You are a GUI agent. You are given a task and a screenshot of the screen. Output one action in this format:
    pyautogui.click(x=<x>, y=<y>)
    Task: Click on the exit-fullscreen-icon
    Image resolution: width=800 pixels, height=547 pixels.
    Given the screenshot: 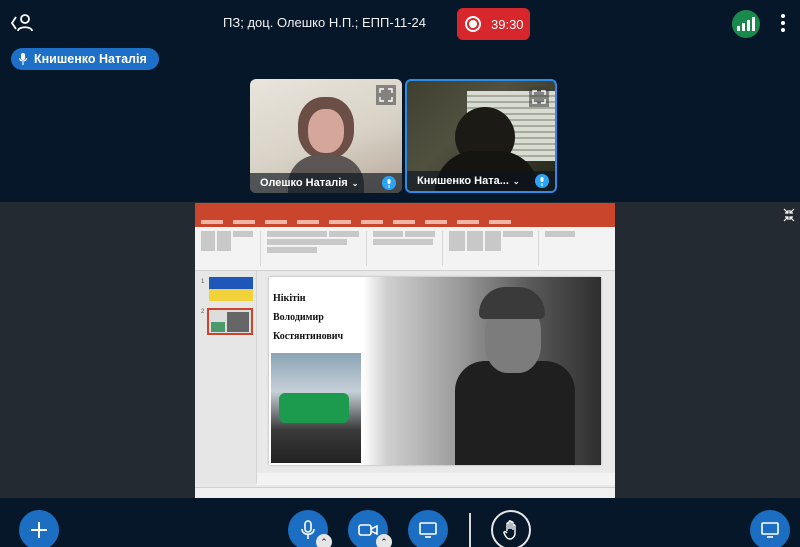 What is the action you would take?
    pyautogui.click(x=789, y=215)
    